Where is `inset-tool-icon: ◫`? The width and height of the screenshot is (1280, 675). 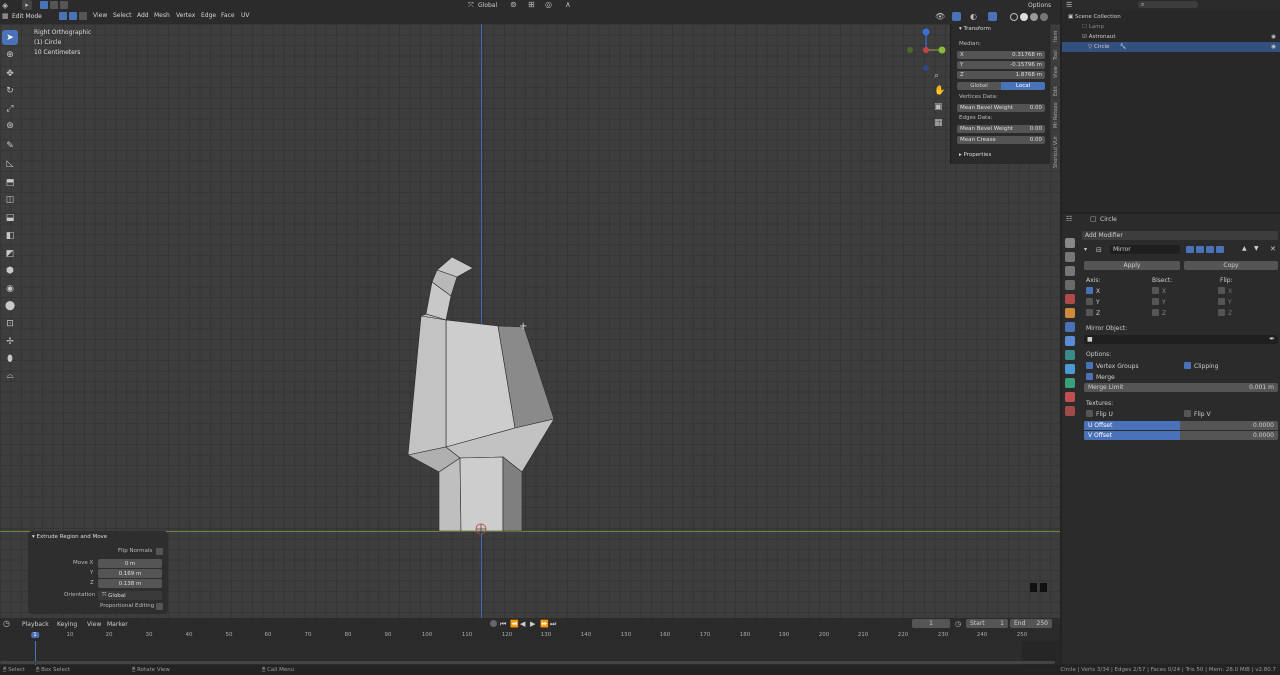 inset-tool-icon: ◫ is located at coordinates (10, 199).